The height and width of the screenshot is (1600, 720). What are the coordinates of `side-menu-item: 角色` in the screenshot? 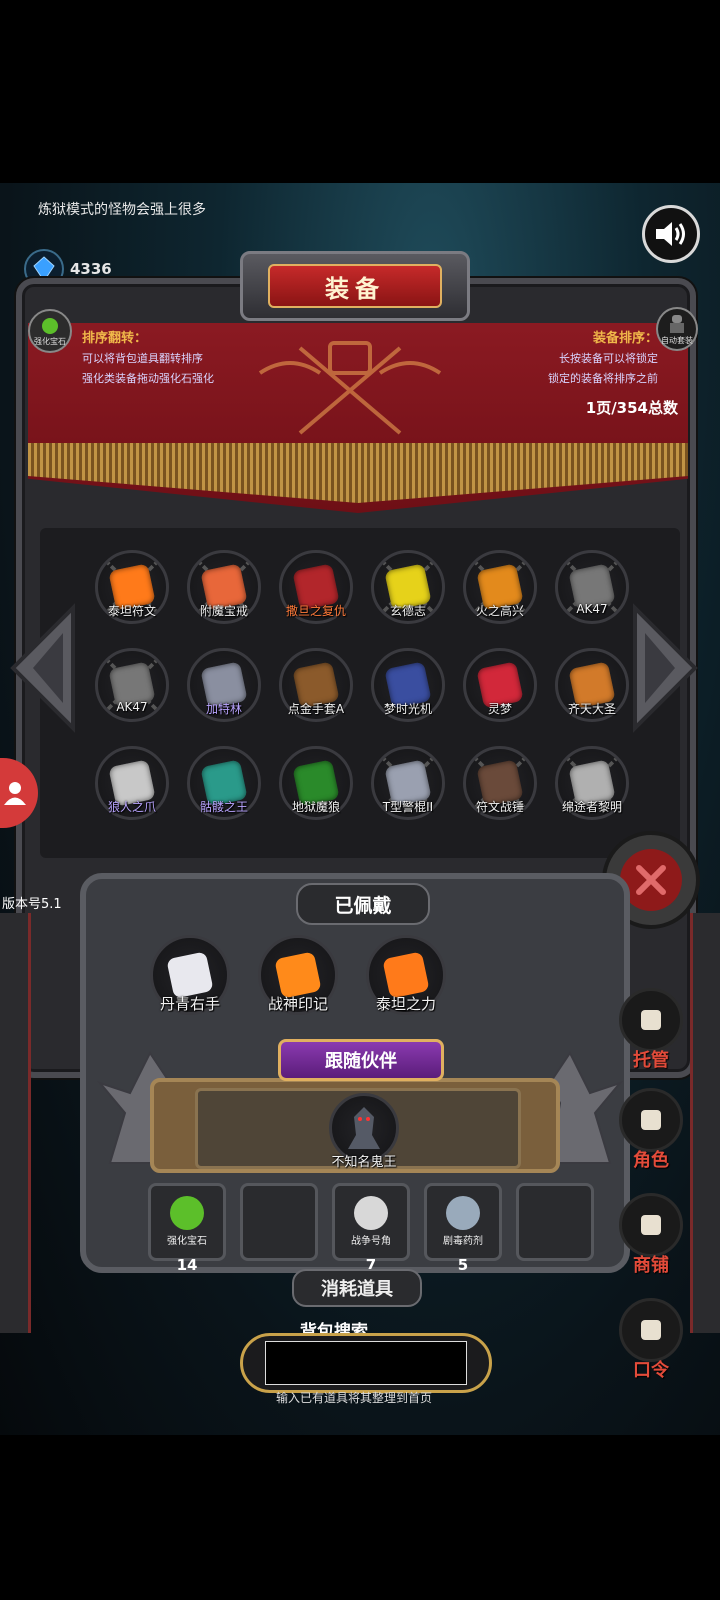 It's located at (651, 1130).